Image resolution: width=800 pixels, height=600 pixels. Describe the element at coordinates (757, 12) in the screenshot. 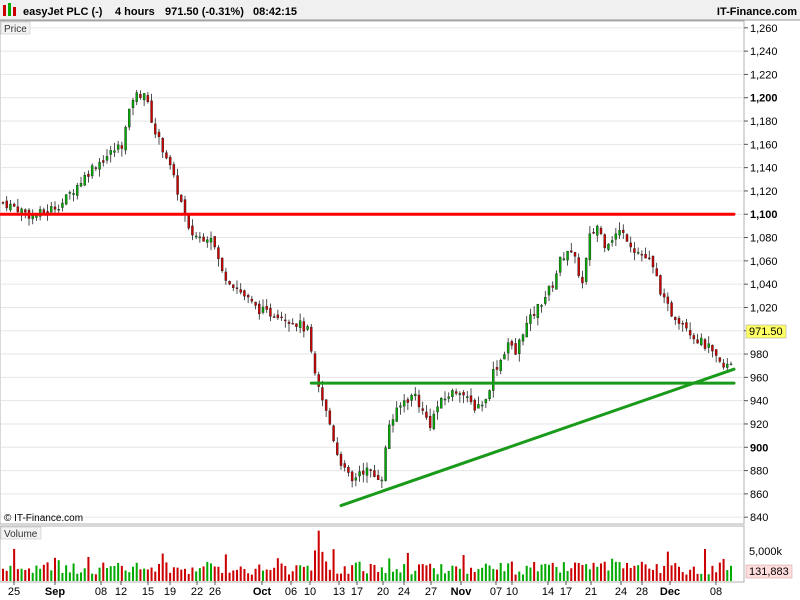

I see `brand-name: IT-Finance.com` at that location.